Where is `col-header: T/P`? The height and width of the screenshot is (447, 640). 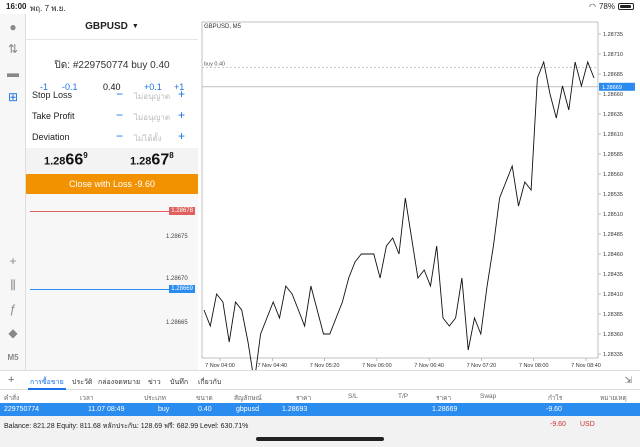
col-header: T/P is located at coordinates (403, 396).